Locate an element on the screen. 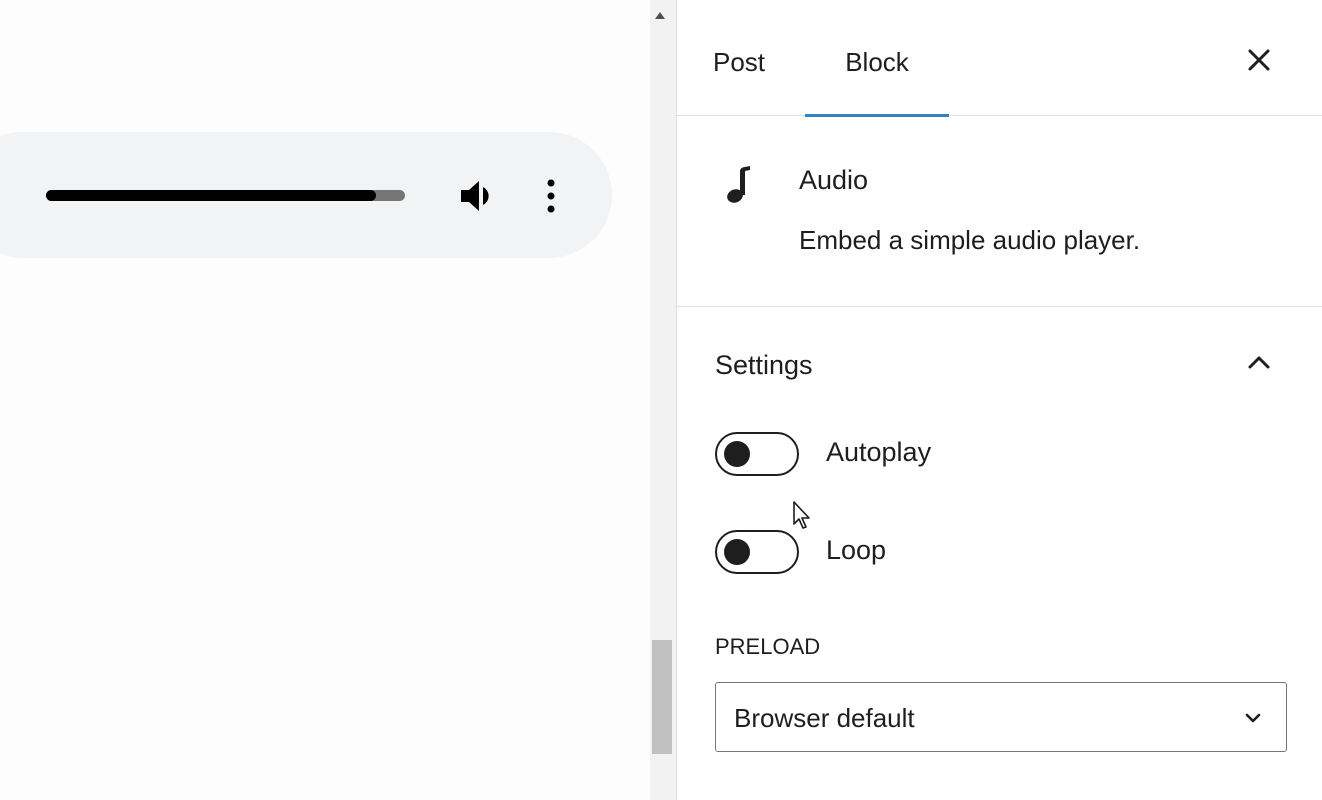 The height and width of the screenshot is (800, 1322). loop-toggle is located at coordinates (757, 552).